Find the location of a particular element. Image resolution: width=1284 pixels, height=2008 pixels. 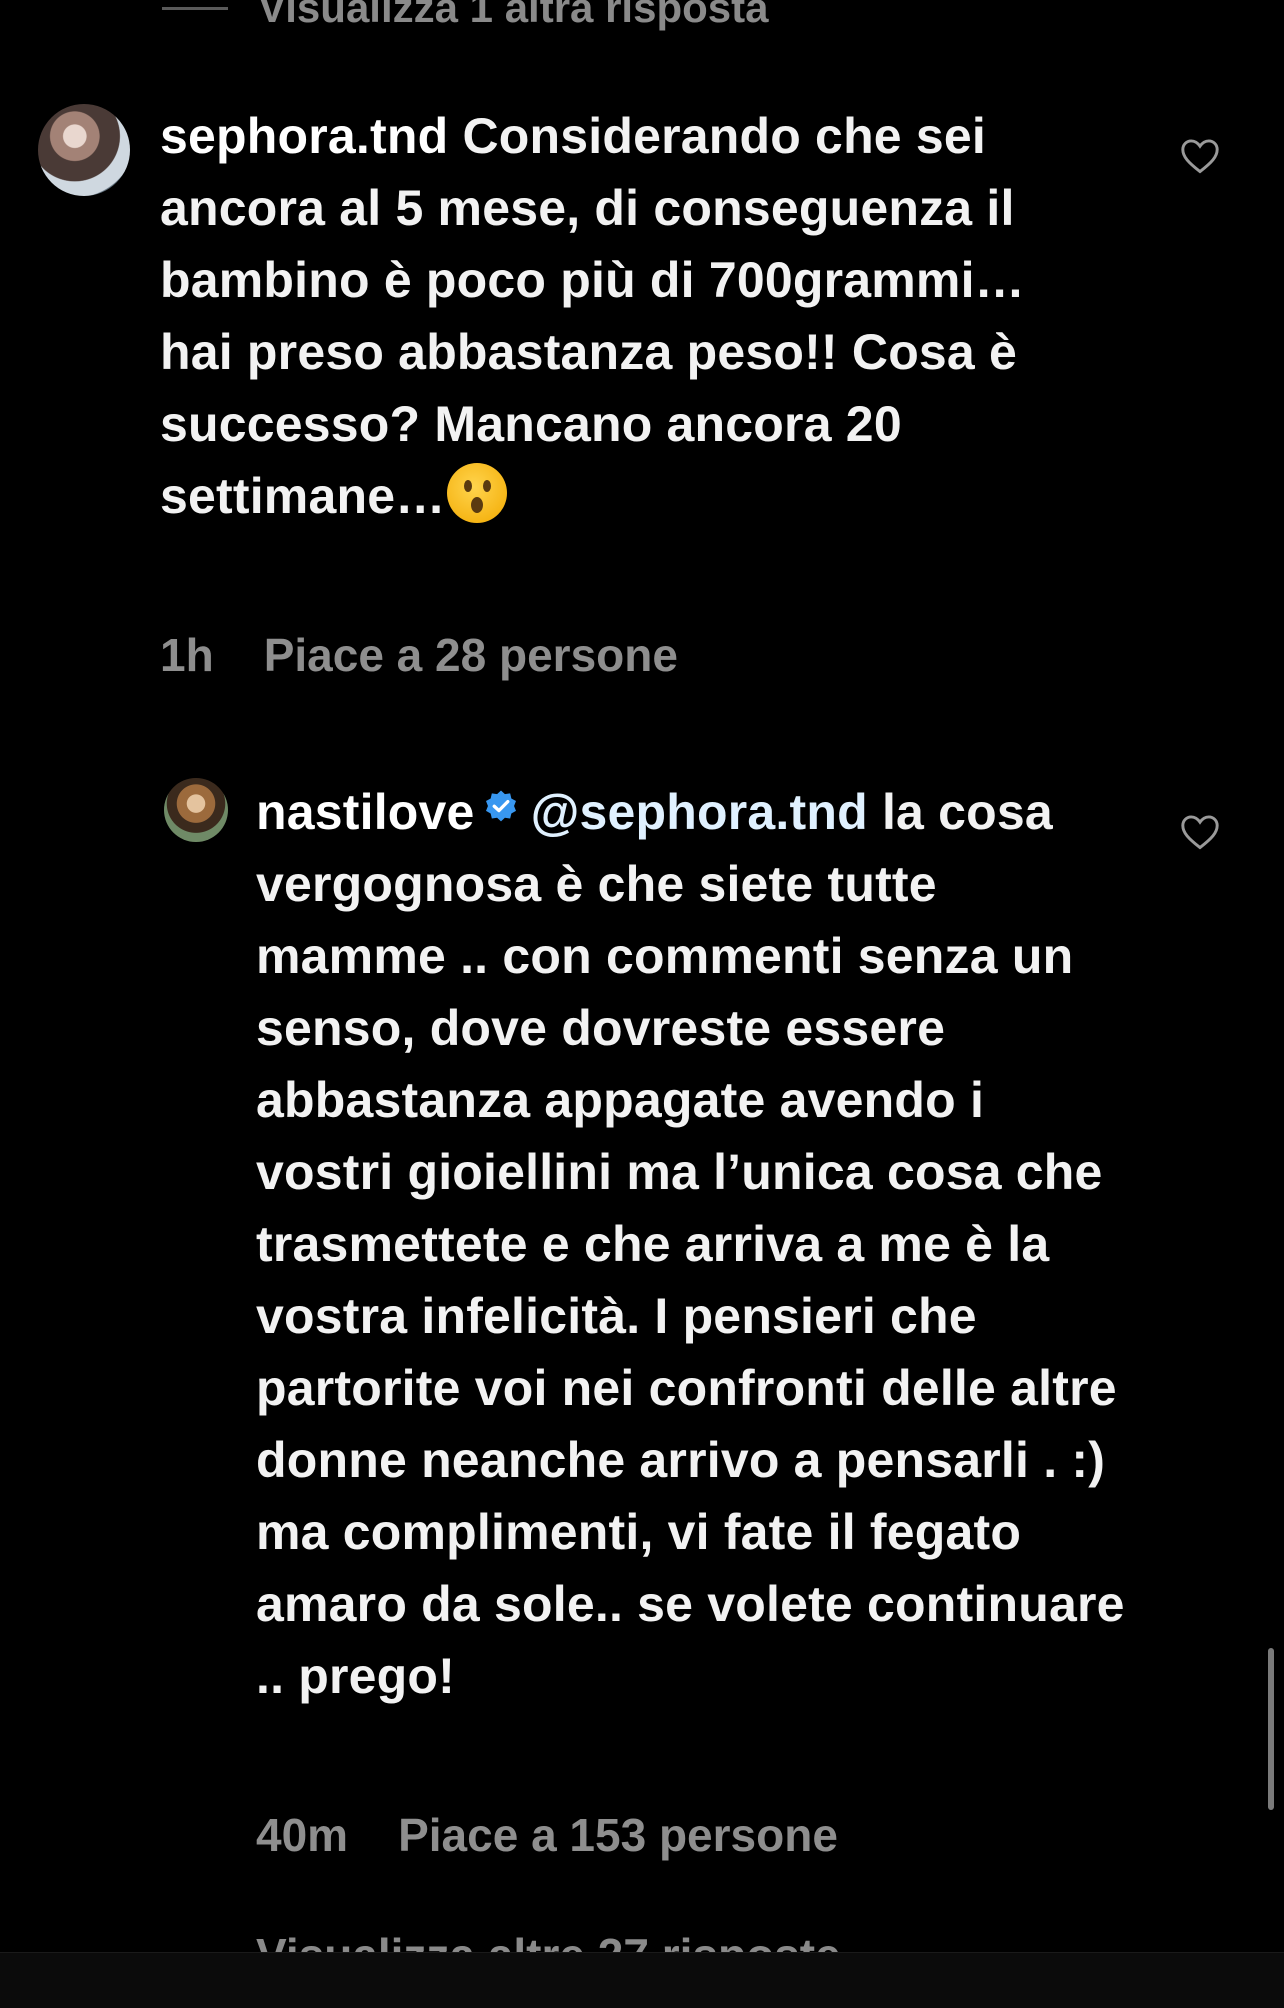

scrollbar is located at coordinates (1271, 1729).